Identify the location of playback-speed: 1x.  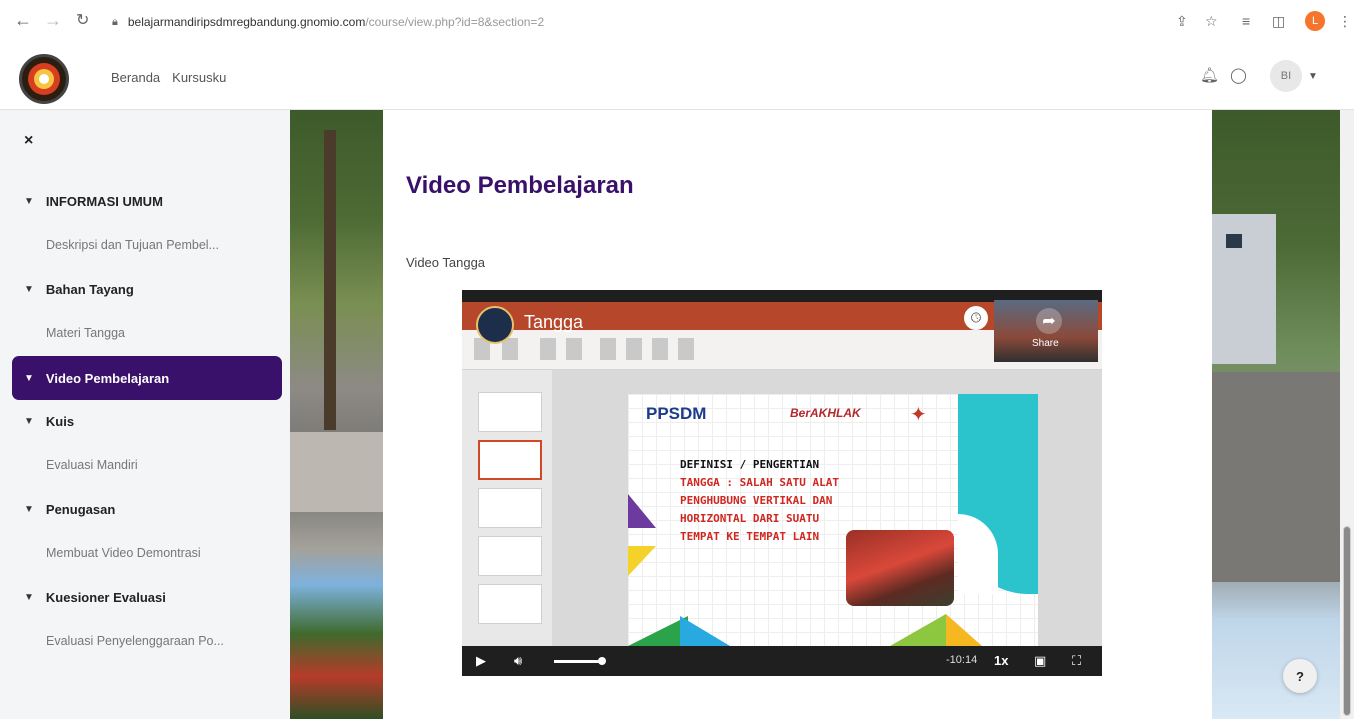
(1001, 660).